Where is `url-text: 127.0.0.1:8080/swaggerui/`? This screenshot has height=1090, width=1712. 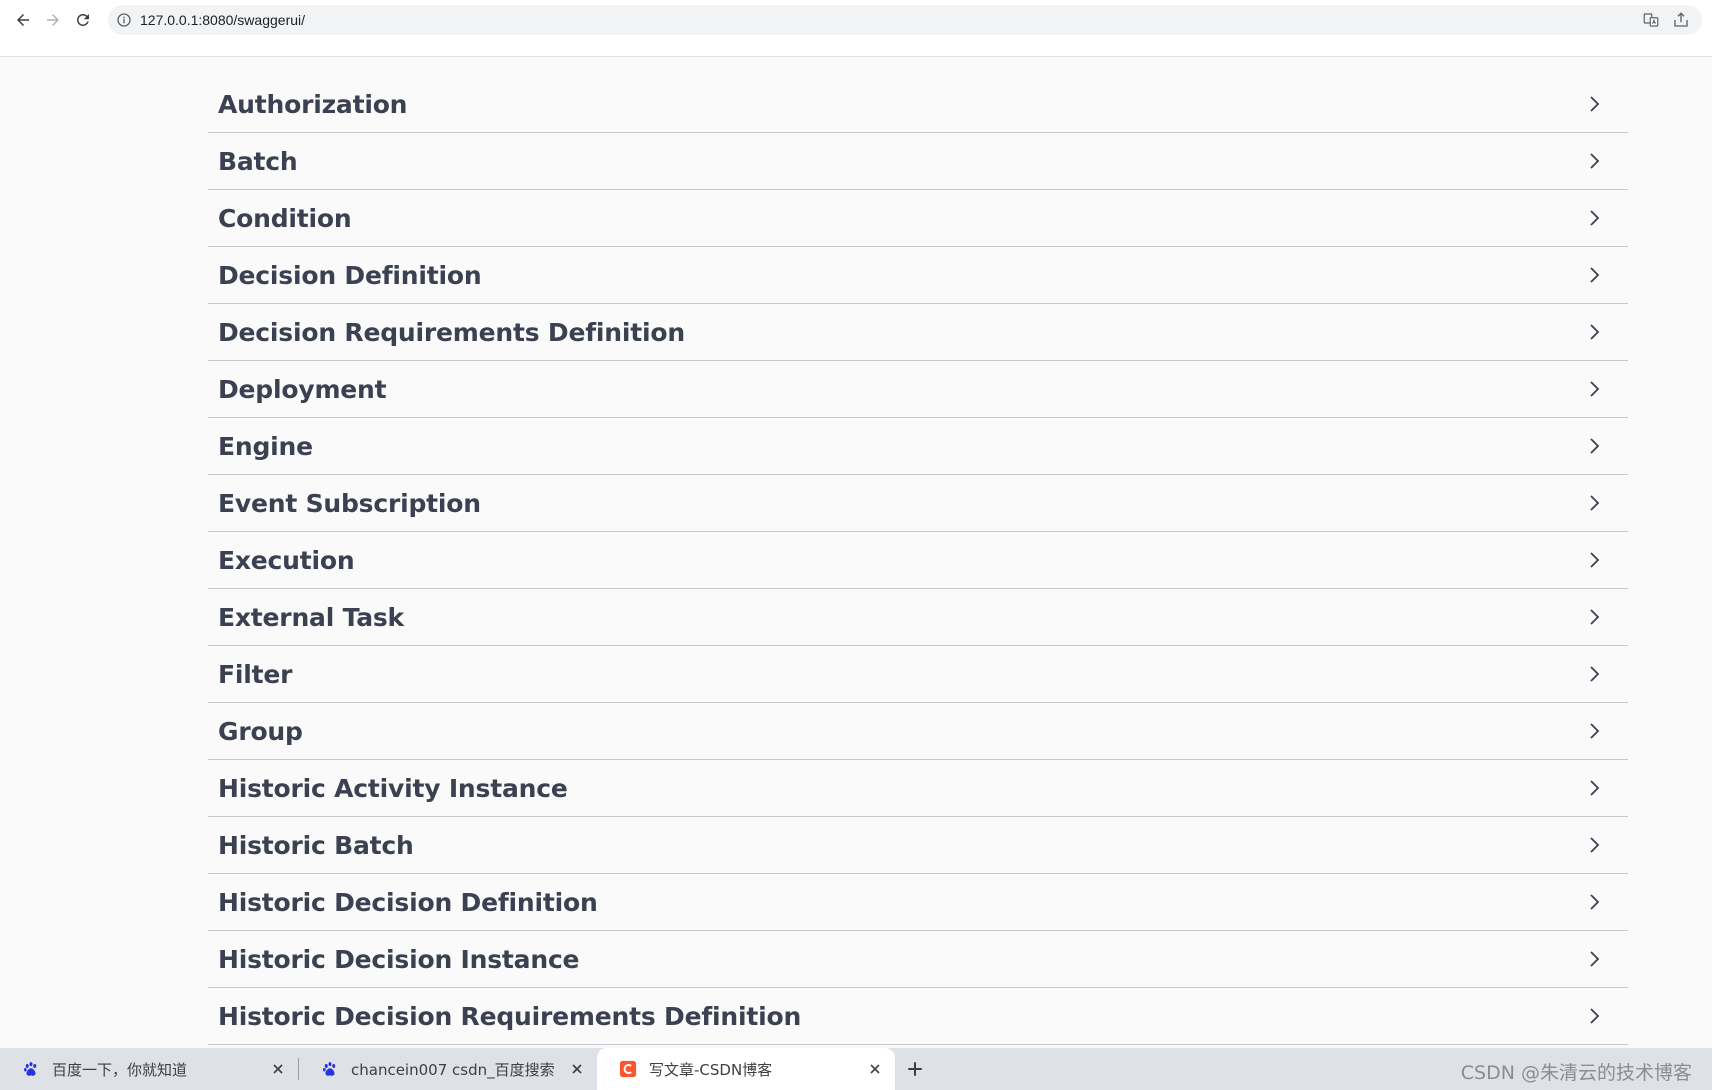
url-text: 127.0.0.1:8080/swaggerui/ is located at coordinates (222, 20).